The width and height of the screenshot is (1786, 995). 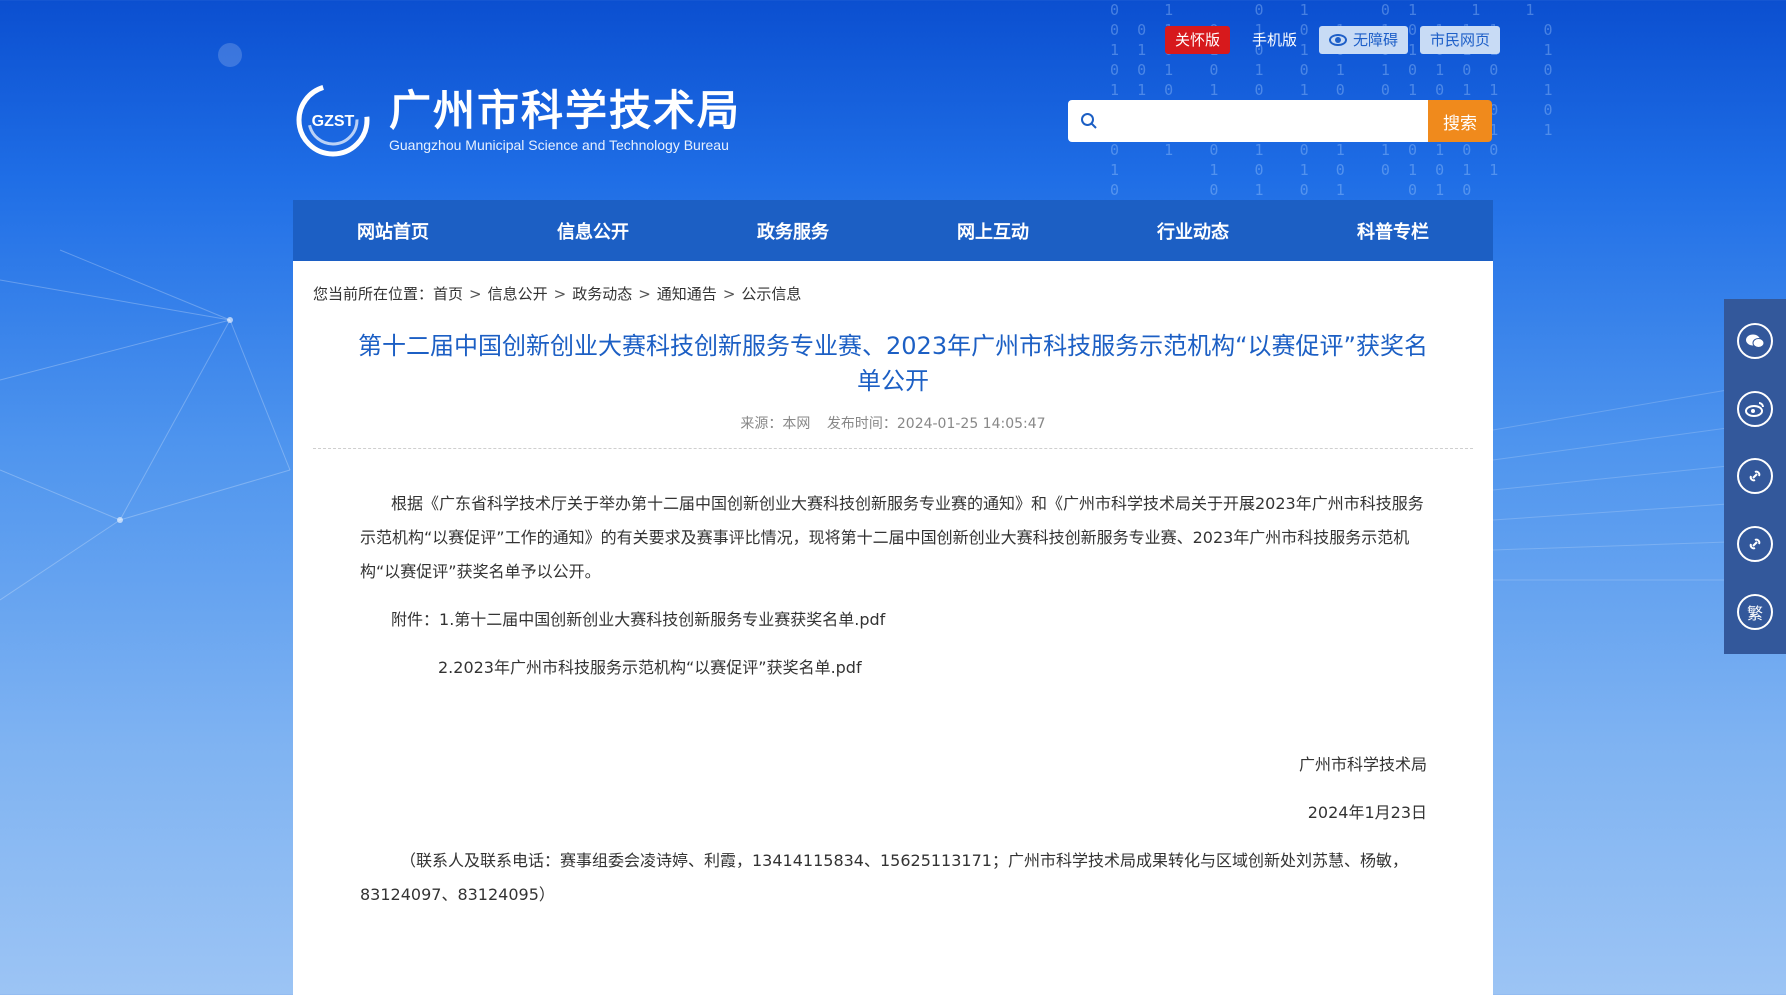 I want to click on attachment-label: 附件：, so click(x=415, y=619).